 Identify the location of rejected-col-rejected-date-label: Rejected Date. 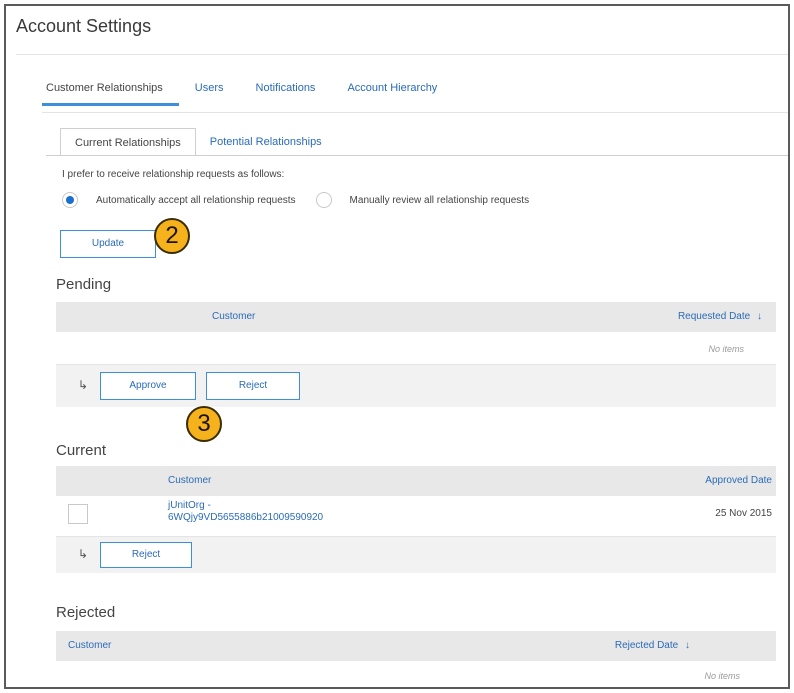
(646, 645).